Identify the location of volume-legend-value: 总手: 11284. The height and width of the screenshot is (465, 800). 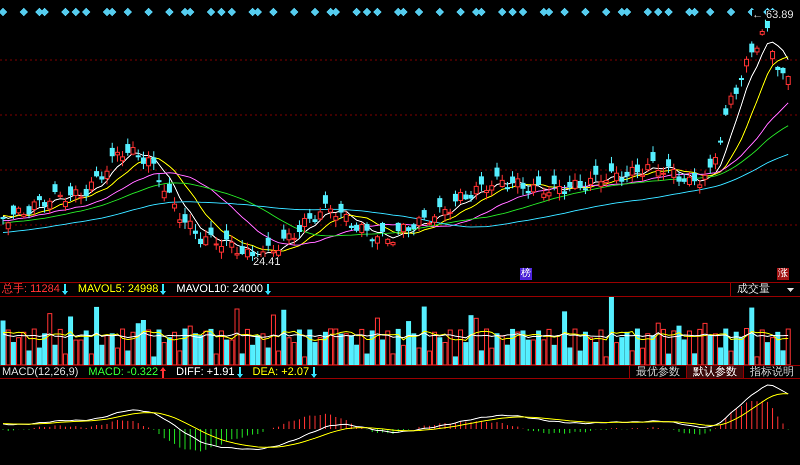
(31, 290).